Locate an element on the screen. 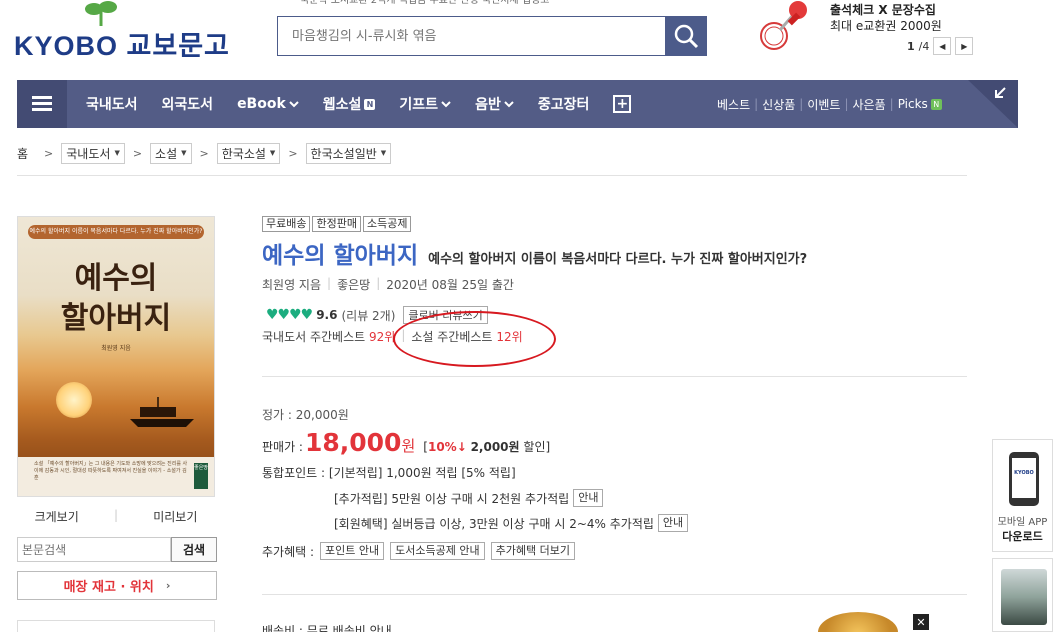 The image size is (1053, 632). nav-link-event: 이벤트 is located at coordinates (823, 104).